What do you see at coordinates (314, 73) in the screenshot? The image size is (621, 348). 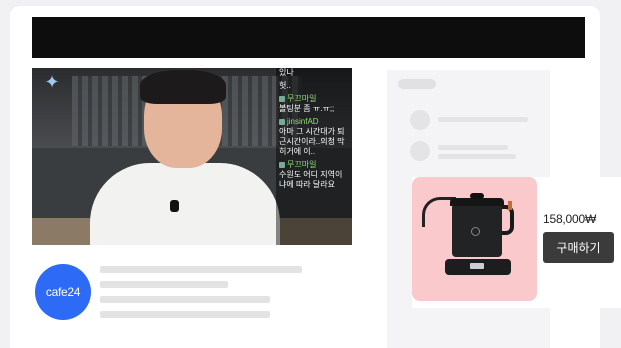 I see `chat-message: 있나` at bounding box center [314, 73].